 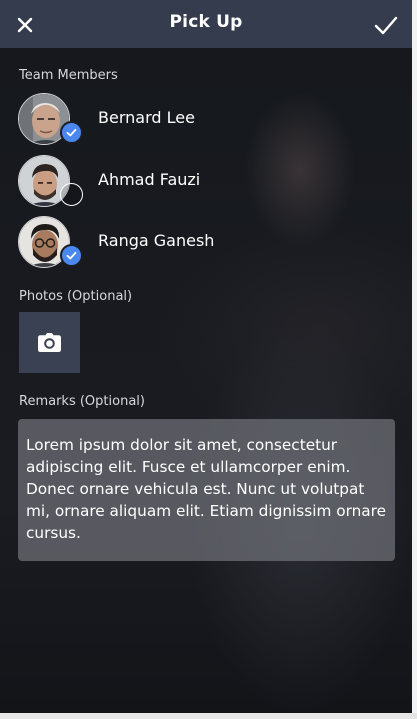 What do you see at coordinates (71, 194) in the screenshot?
I see `unselected-circle-icon` at bounding box center [71, 194].